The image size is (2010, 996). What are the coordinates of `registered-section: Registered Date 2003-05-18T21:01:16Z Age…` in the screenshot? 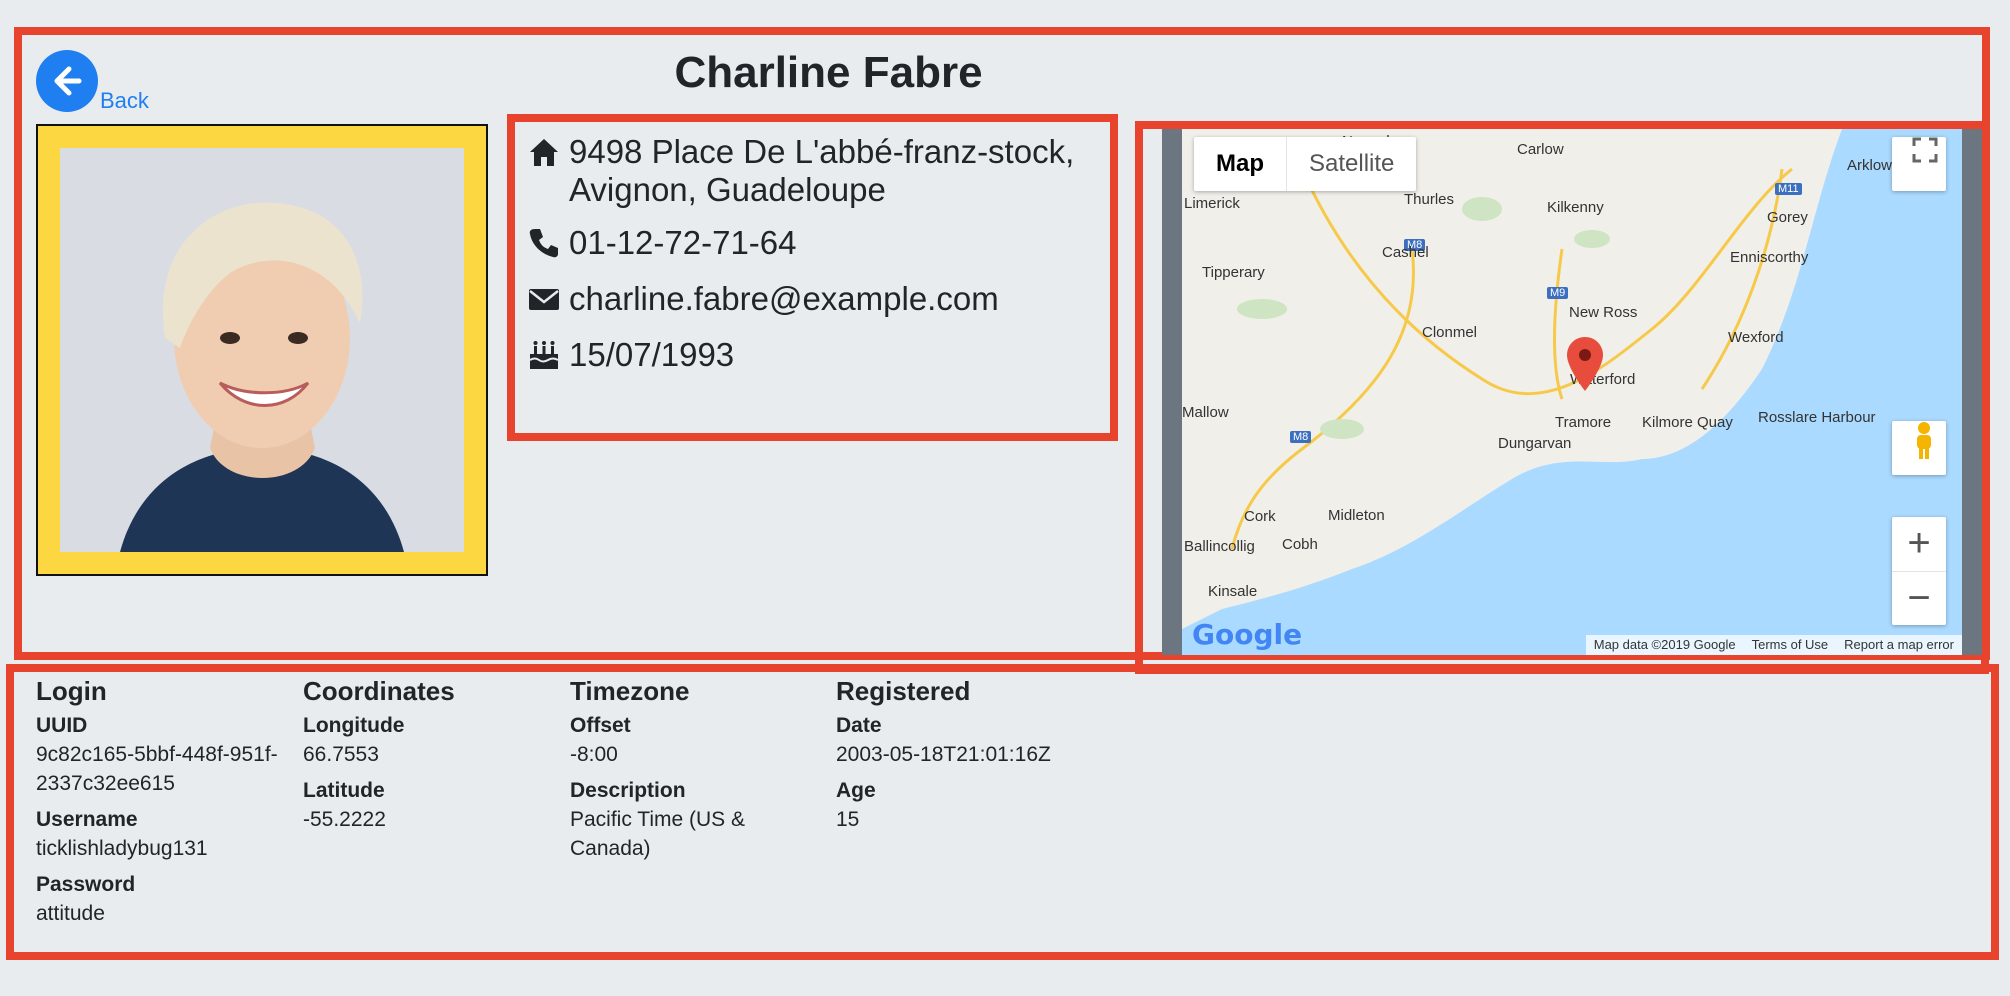 It's located at (966, 759).